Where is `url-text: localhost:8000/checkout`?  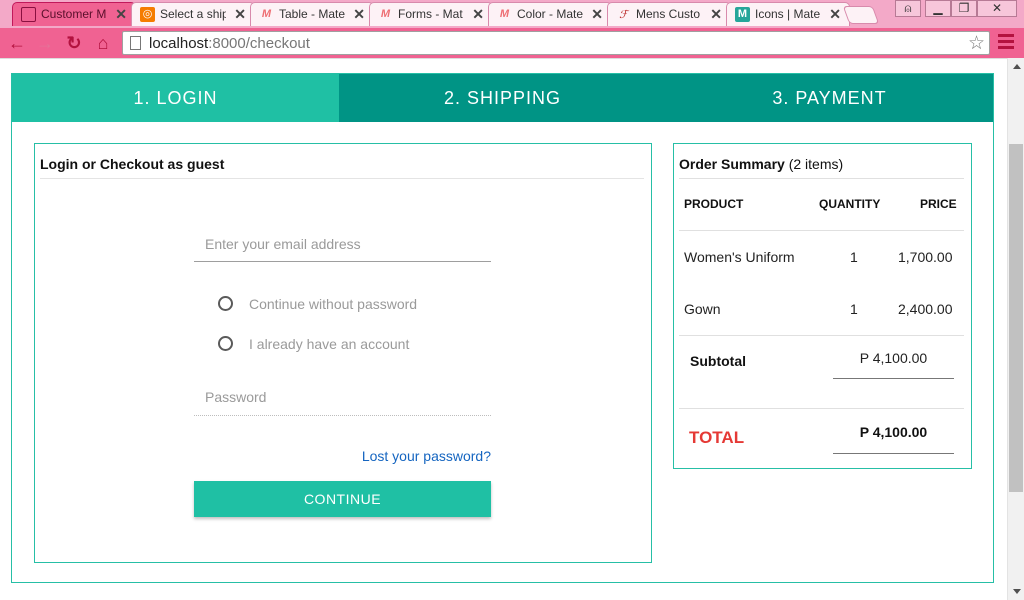 url-text: localhost:8000/checkout is located at coordinates (229, 43).